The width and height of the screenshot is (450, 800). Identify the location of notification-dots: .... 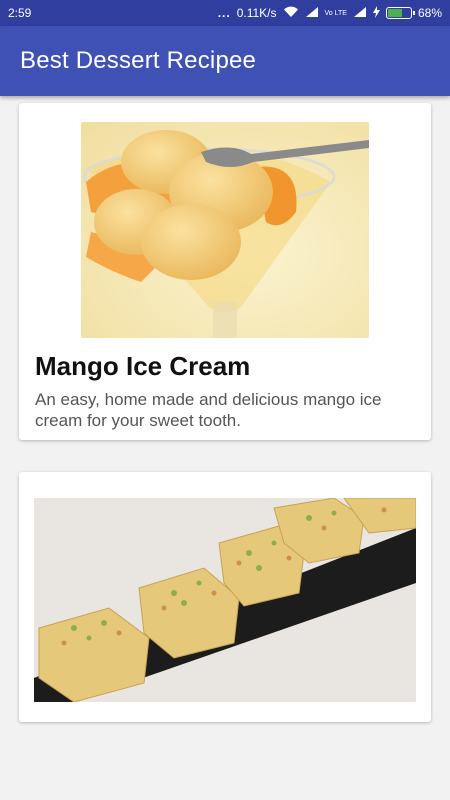
(224, 13).